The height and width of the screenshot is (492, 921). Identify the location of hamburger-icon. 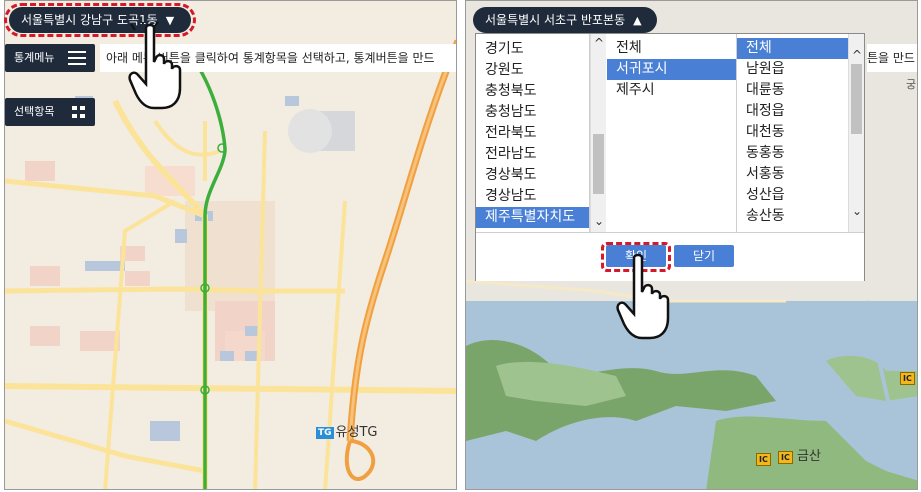
(77, 58).